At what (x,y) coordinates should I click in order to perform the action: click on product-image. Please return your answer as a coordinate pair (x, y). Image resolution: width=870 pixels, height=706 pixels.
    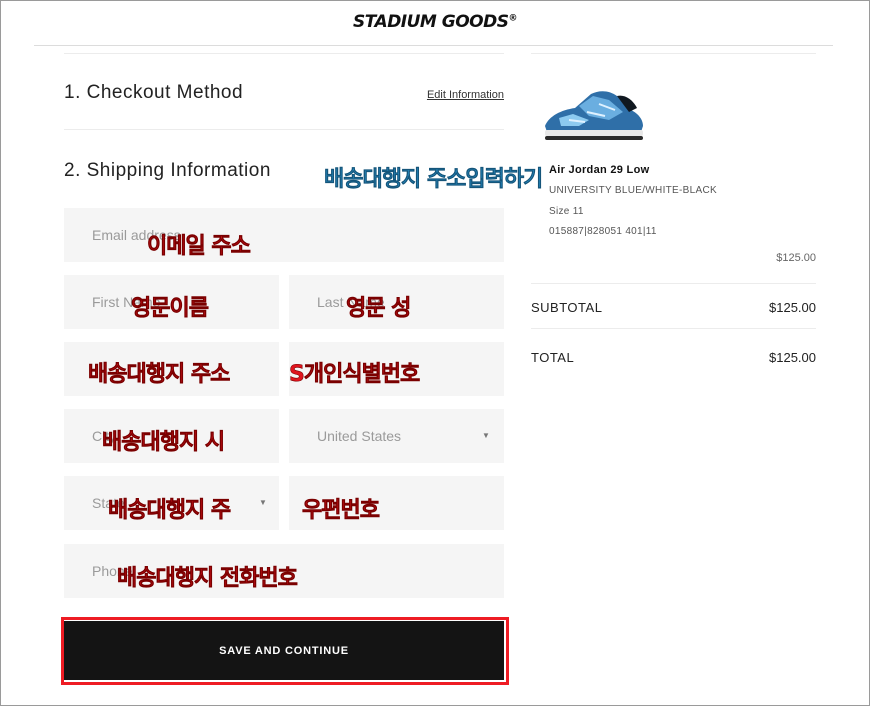
    Looking at the image, I should click on (593, 115).